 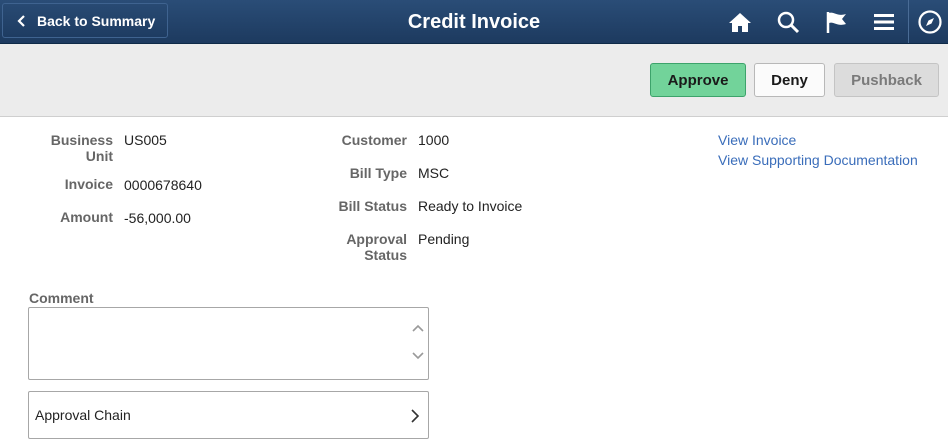 What do you see at coordinates (474, 22) in the screenshot?
I see `header-bar: Back to Summary Credit Invoice` at bounding box center [474, 22].